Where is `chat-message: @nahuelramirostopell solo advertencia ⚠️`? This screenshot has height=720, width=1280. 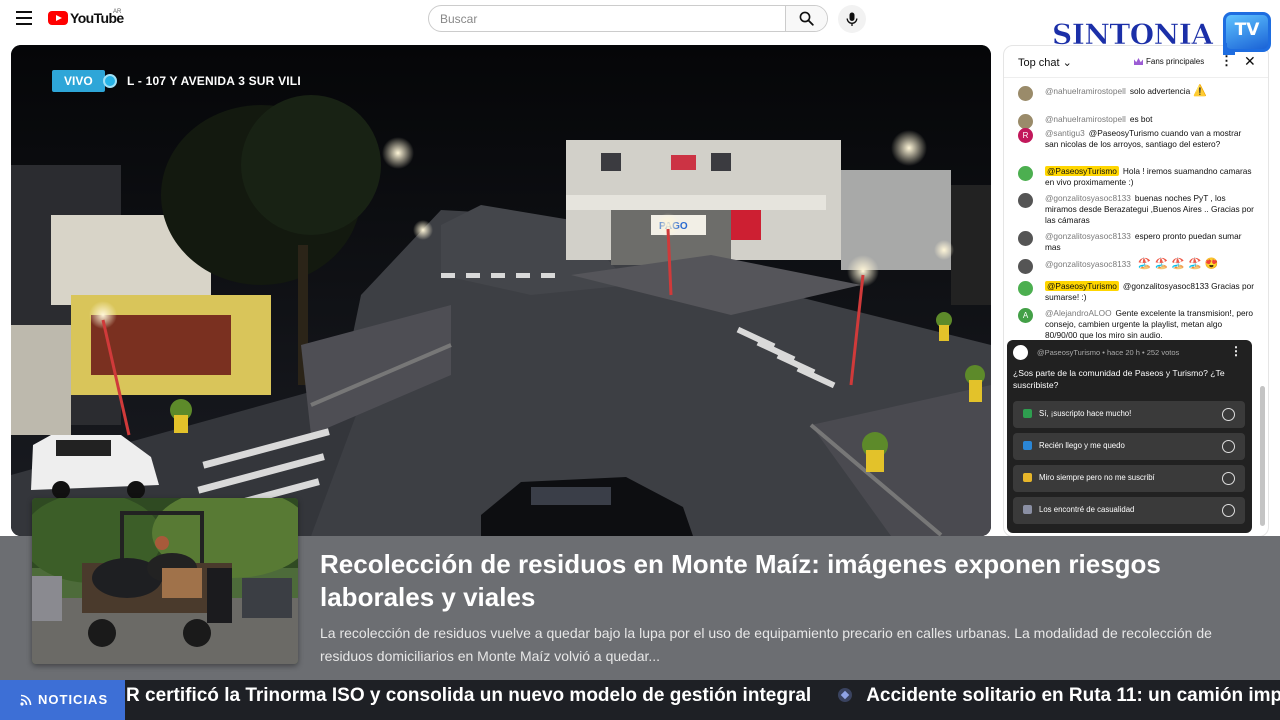 chat-message: @nahuelramirostopell solo advertencia ⚠️ is located at coordinates (1137, 93).